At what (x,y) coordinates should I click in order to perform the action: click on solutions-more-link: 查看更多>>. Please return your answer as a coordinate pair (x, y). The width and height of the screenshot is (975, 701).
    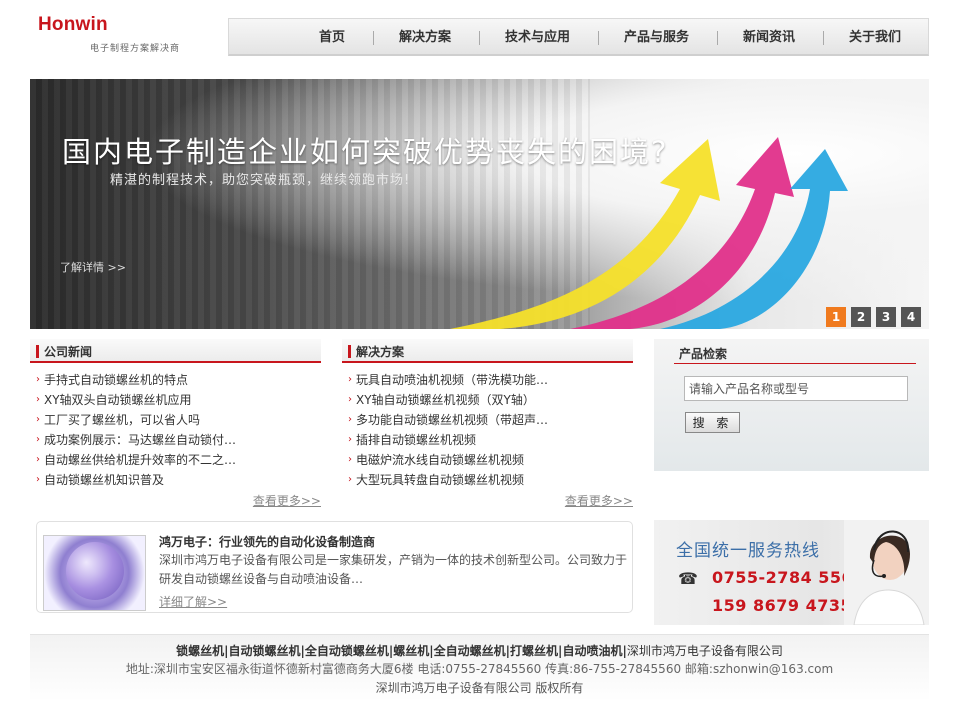
    Looking at the image, I should click on (599, 500).